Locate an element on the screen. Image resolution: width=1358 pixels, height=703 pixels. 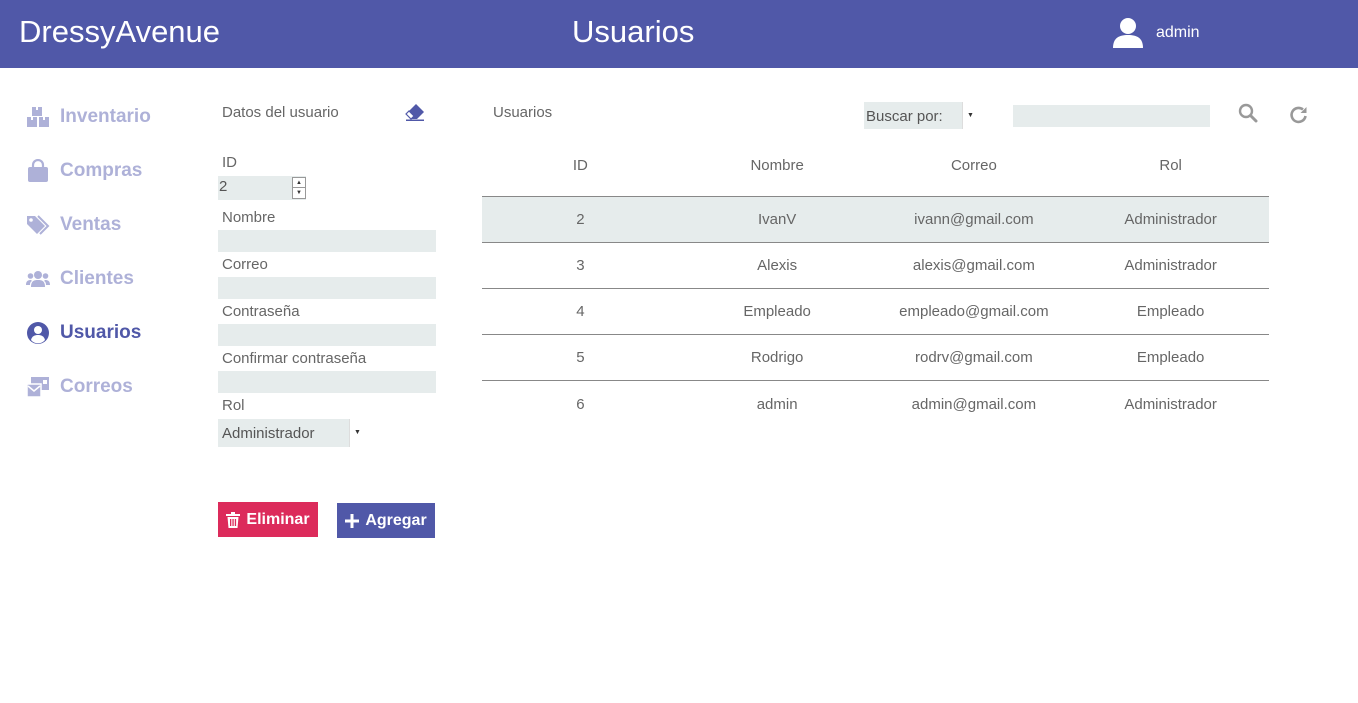
confirm-password-label: Confirmar contraseña is located at coordinates (294, 358).